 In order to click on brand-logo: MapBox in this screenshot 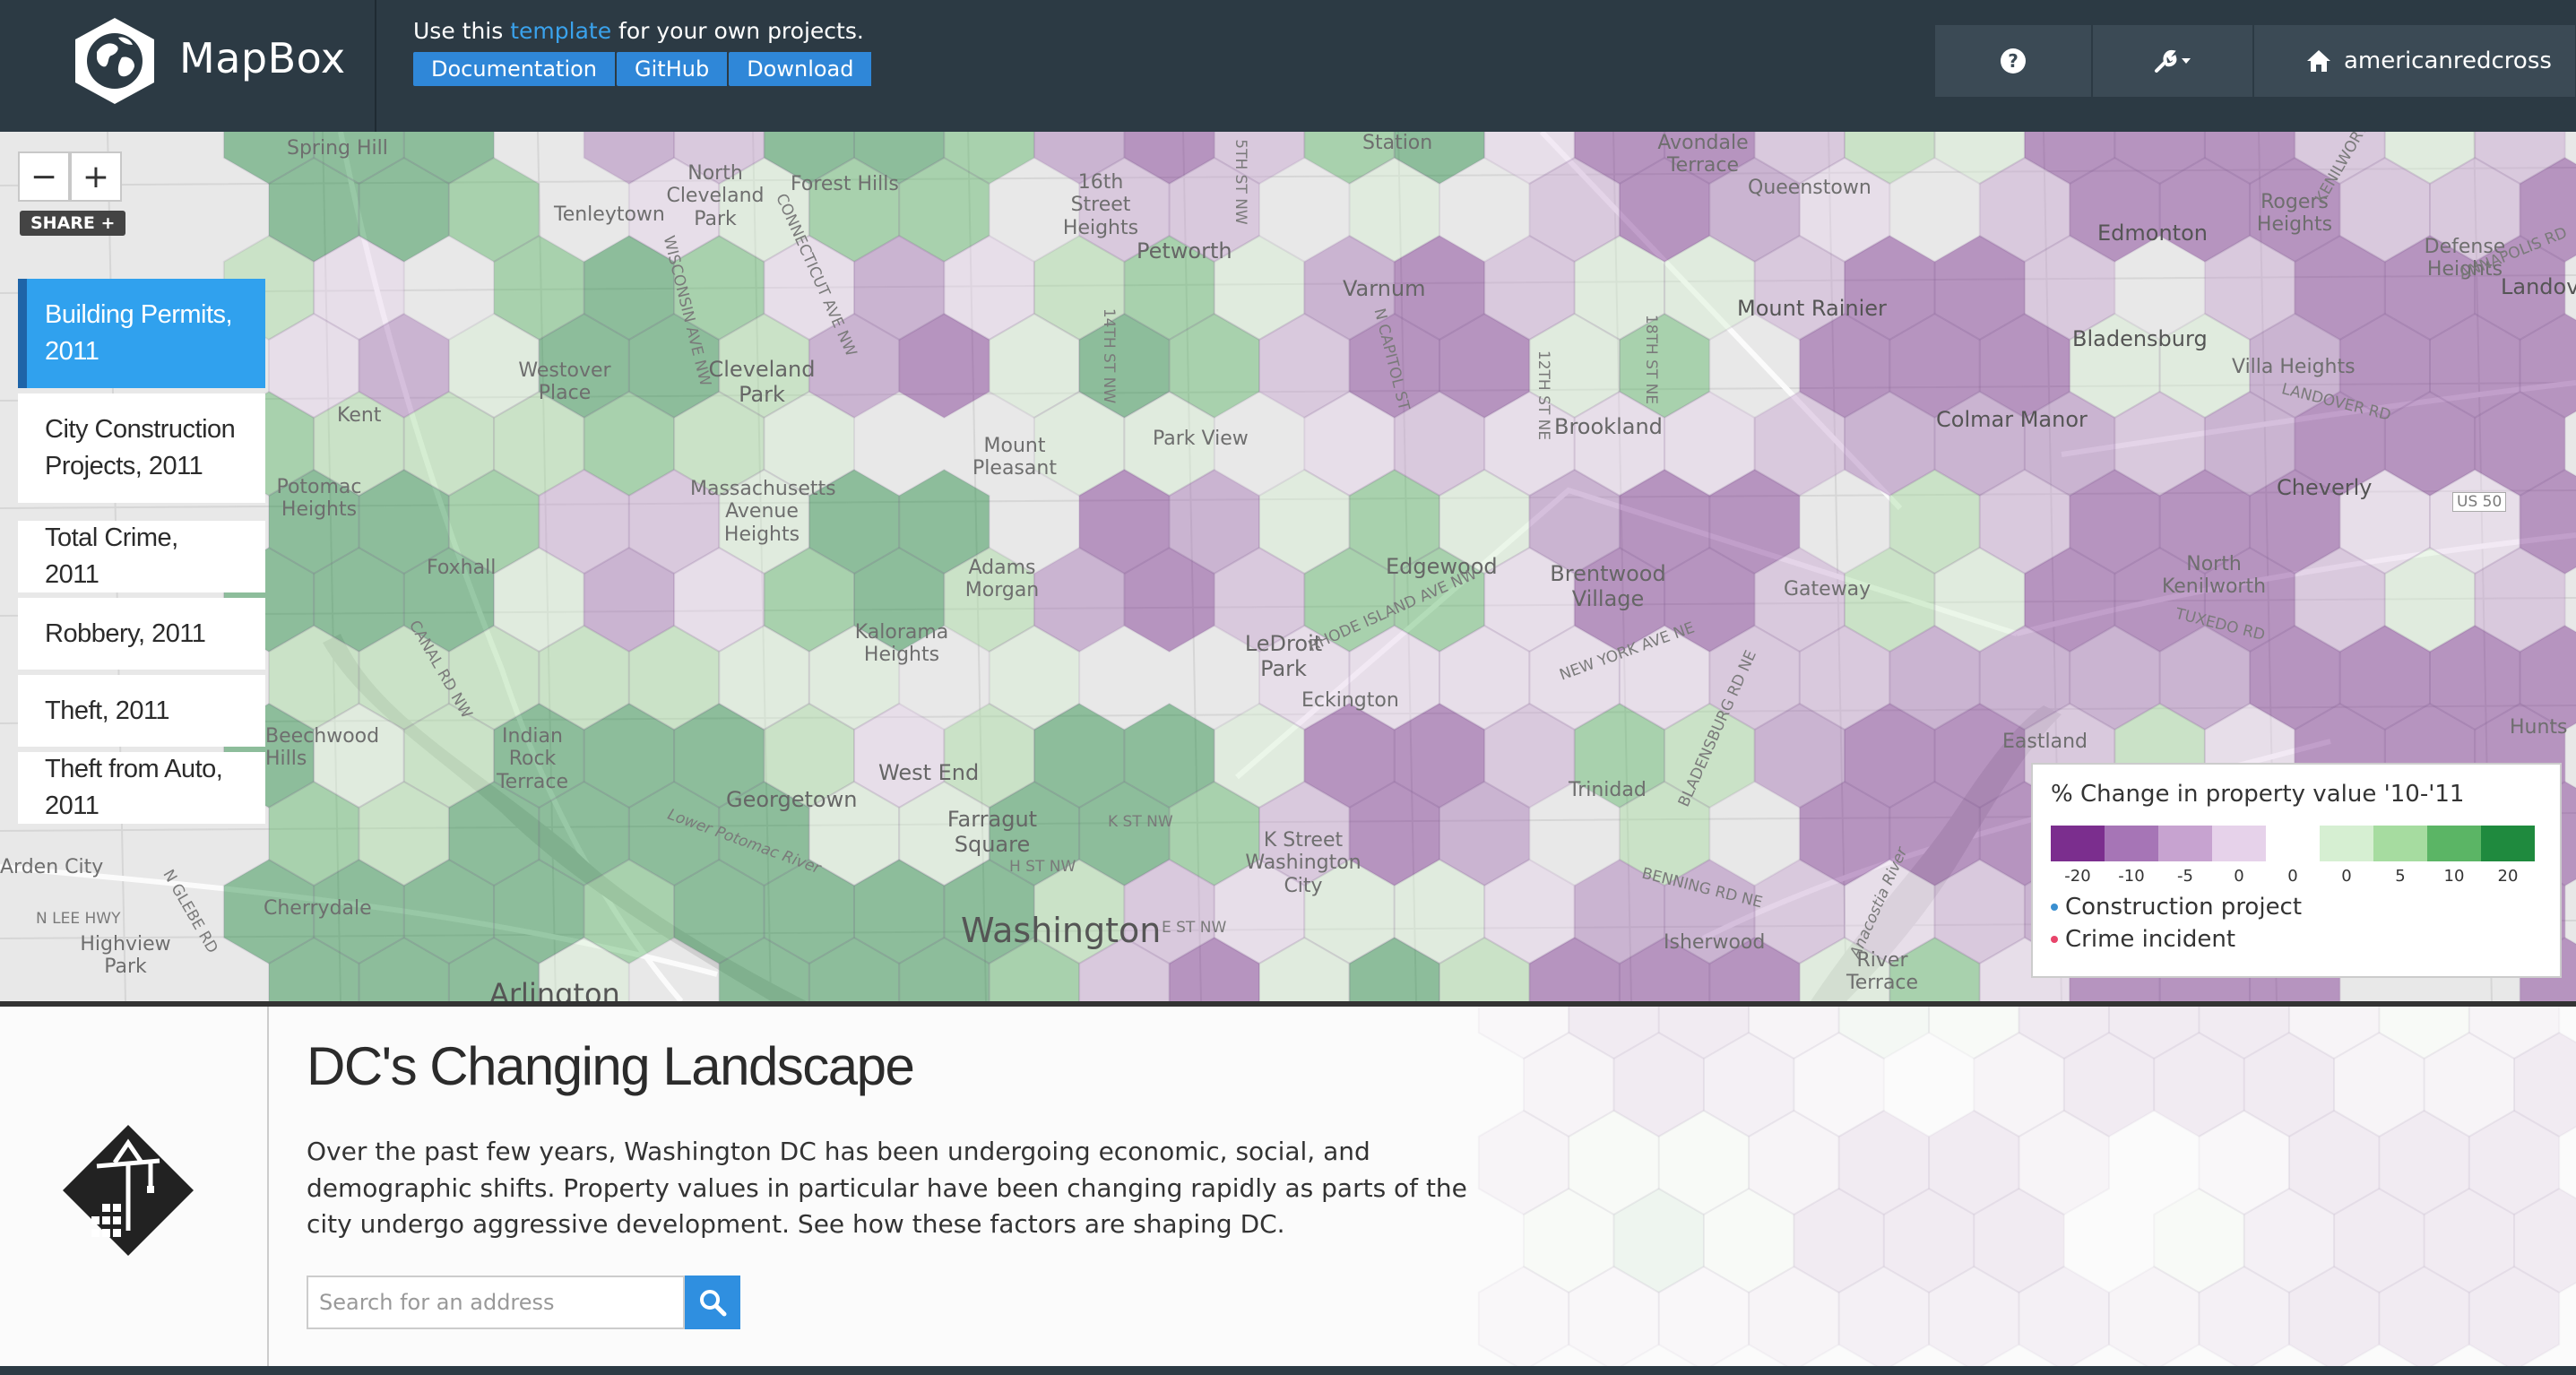, I will do `click(188, 66)`.